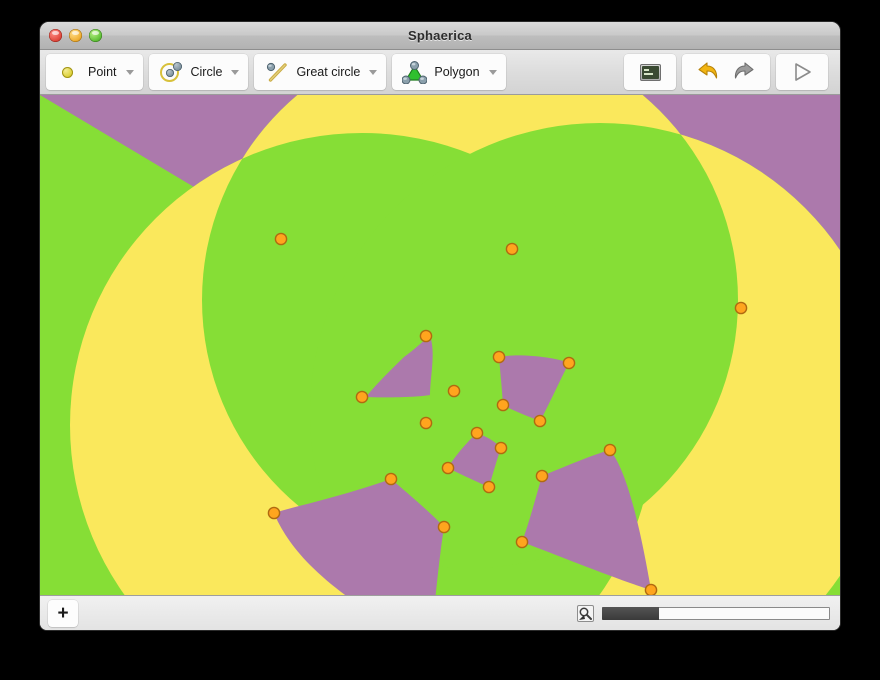  What do you see at coordinates (276, 72) in the screenshot?
I see `great-circle-icon` at bounding box center [276, 72].